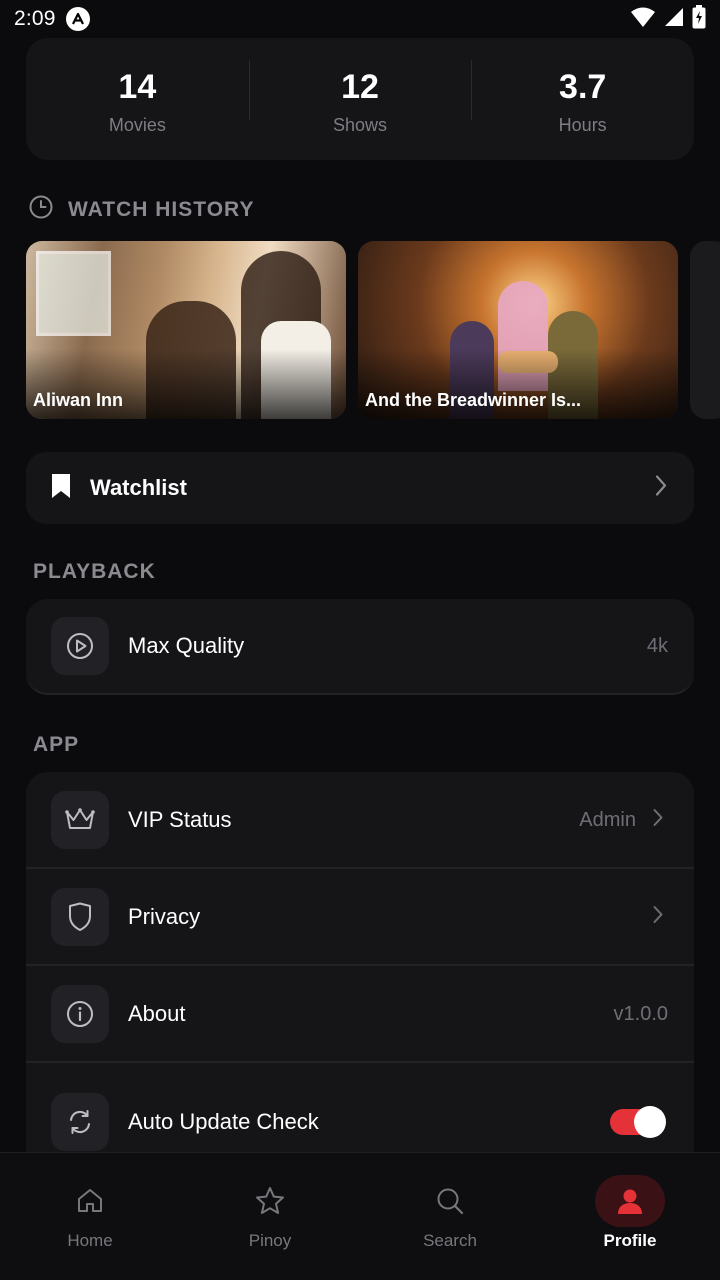 The height and width of the screenshot is (1280, 720). I want to click on playback-heading: PLAYBACK, so click(94, 571).